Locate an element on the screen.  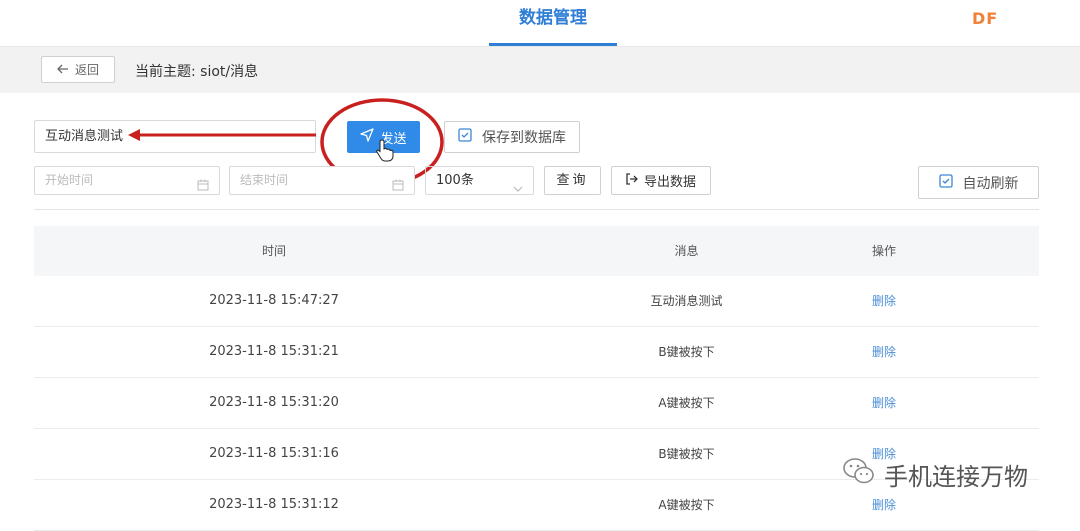
export-icon is located at coordinates (632, 180).